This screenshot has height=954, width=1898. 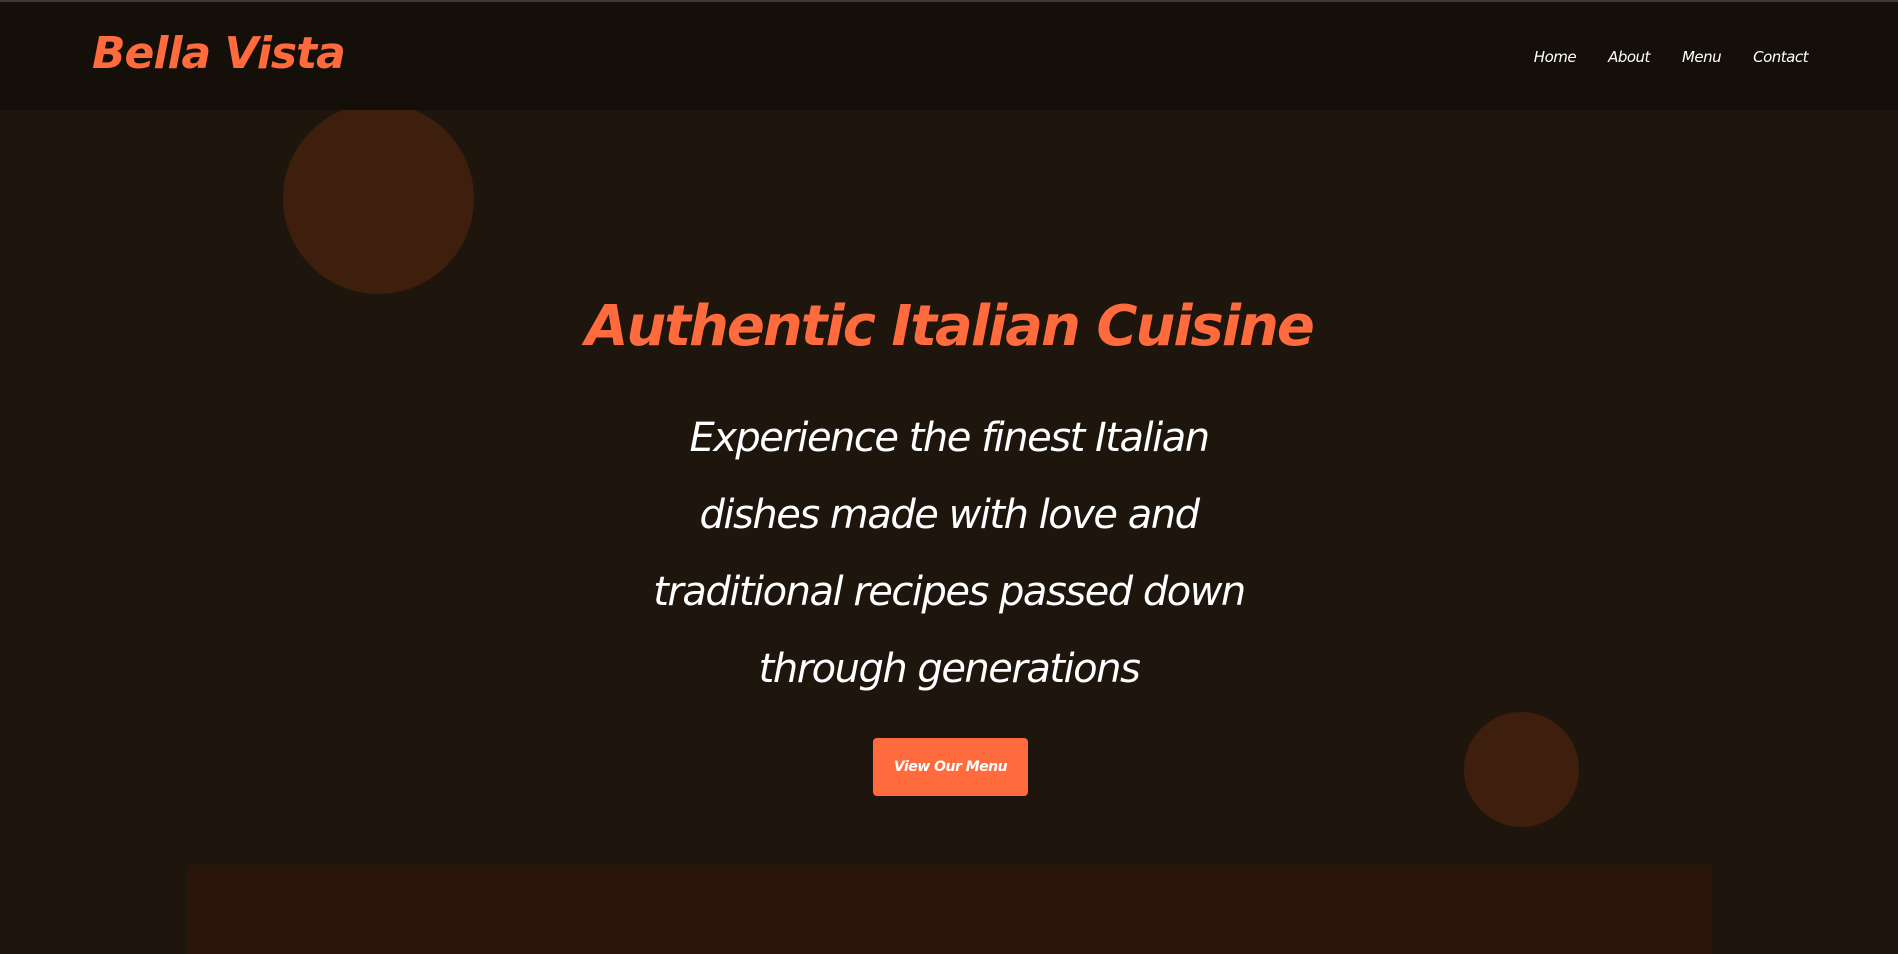 What do you see at coordinates (949, 909) in the screenshot?
I see `next-section-top` at bounding box center [949, 909].